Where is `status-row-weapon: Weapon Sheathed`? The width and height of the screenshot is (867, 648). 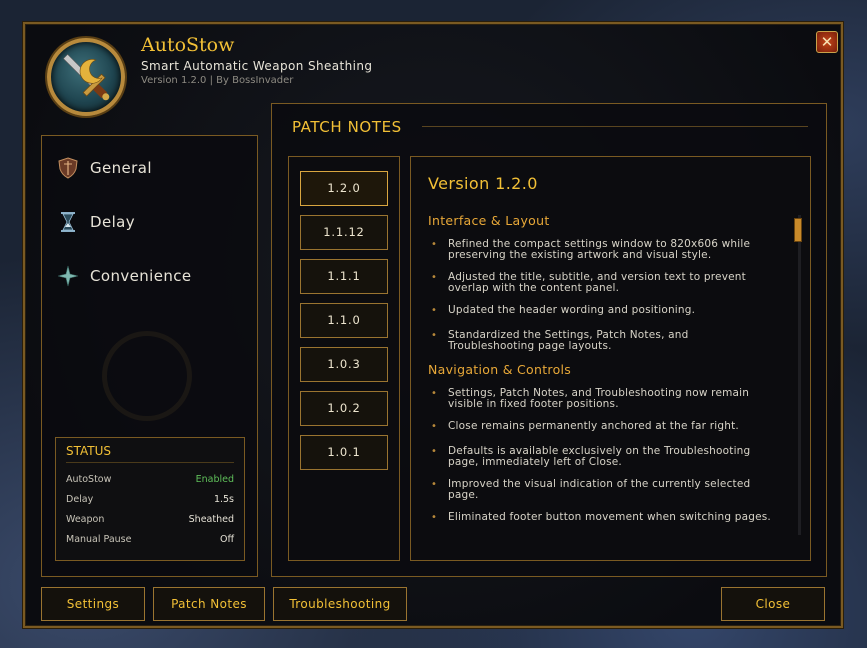 status-row-weapon: Weapon Sheathed is located at coordinates (150, 519).